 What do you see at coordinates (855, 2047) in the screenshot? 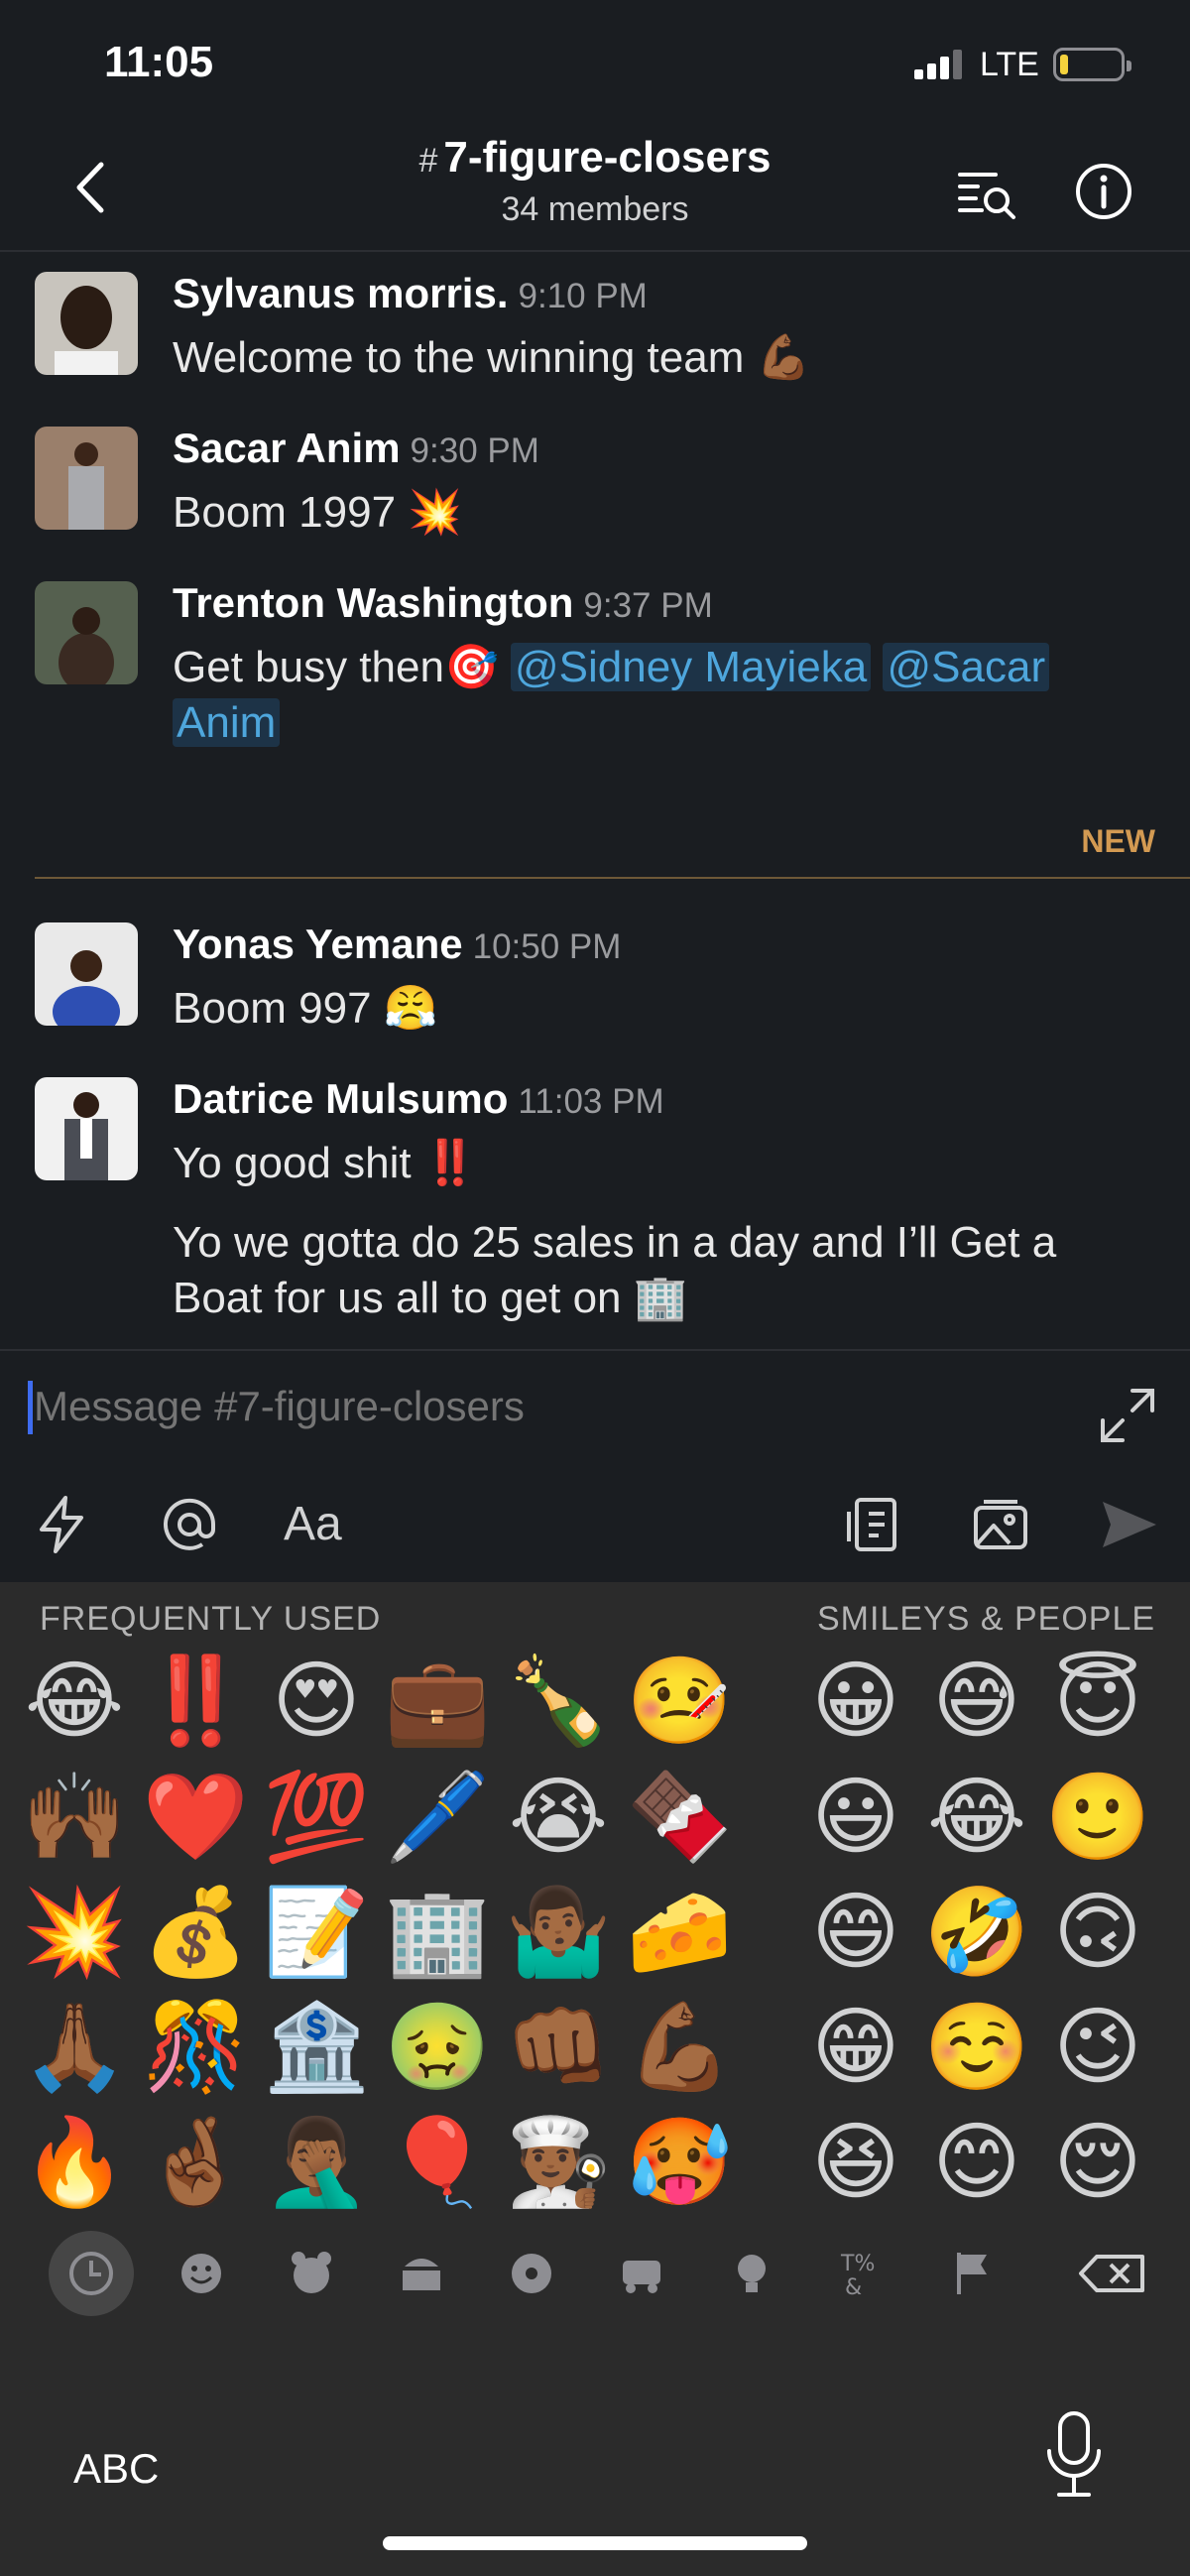
I see `emoji-key: 😁` at bounding box center [855, 2047].